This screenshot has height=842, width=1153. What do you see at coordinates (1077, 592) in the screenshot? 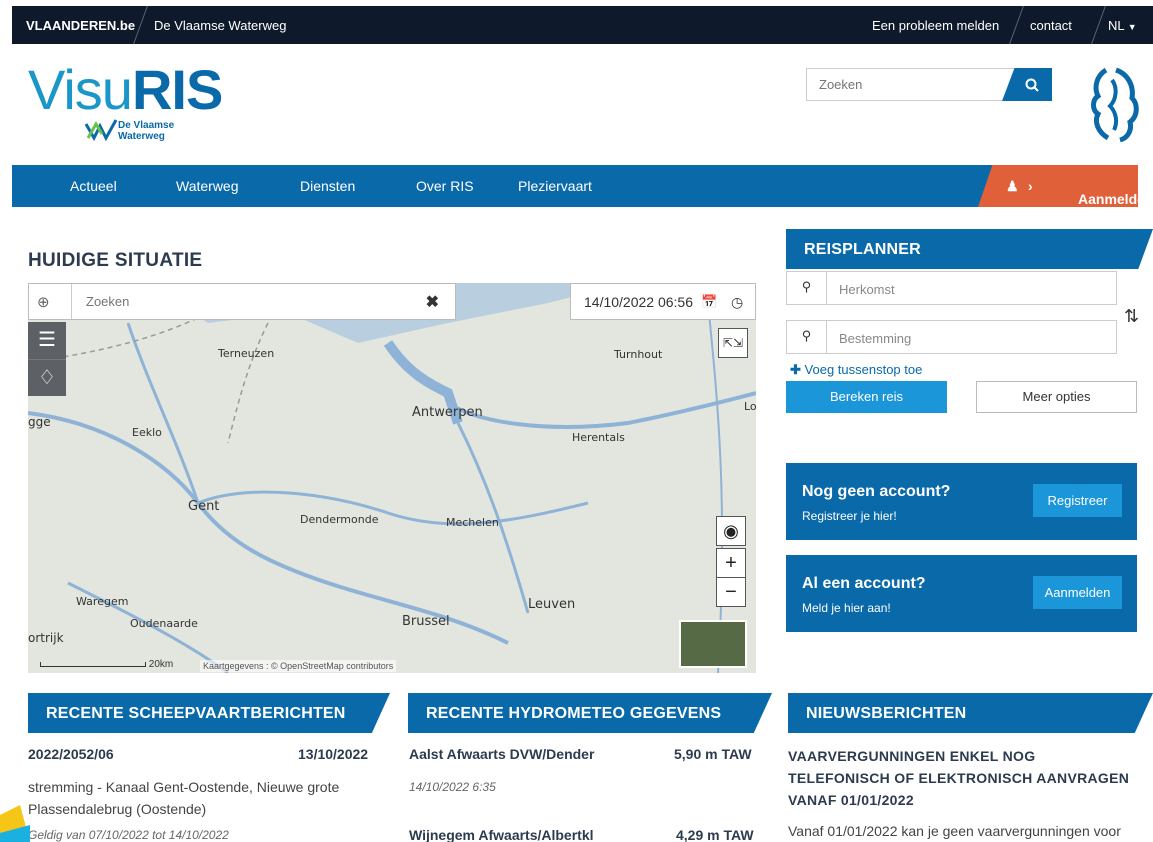
I see `login-account-button: Aanmelden` at bounding box center [1077, 592].